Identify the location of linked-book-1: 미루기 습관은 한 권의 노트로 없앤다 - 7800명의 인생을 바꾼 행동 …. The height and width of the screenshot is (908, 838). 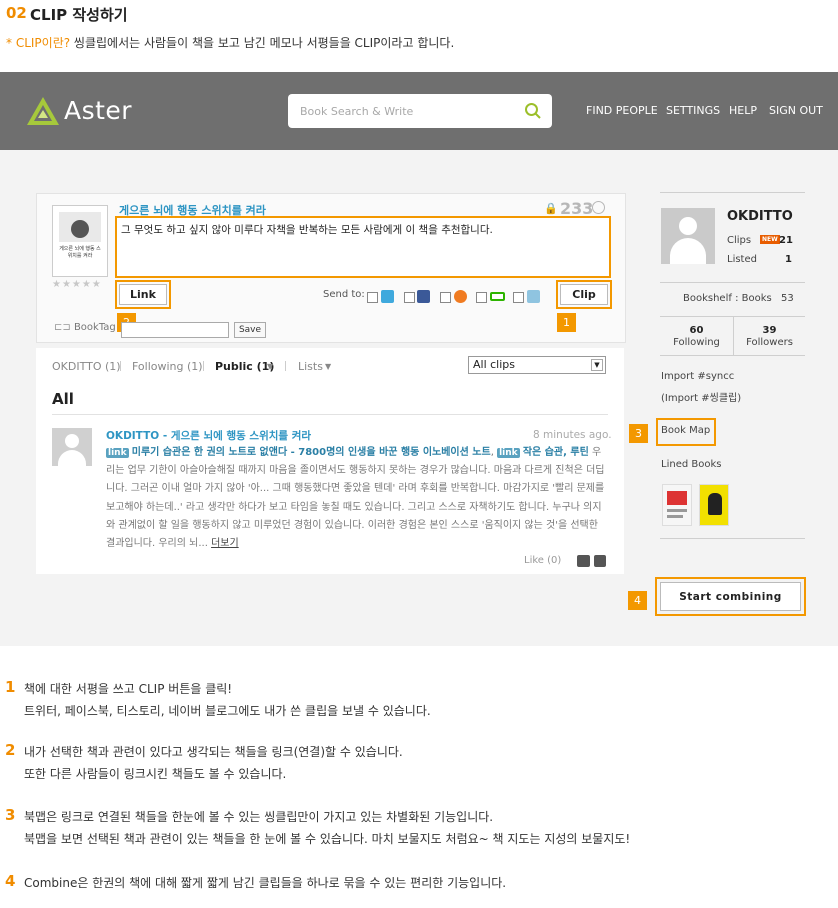
(311, 452).